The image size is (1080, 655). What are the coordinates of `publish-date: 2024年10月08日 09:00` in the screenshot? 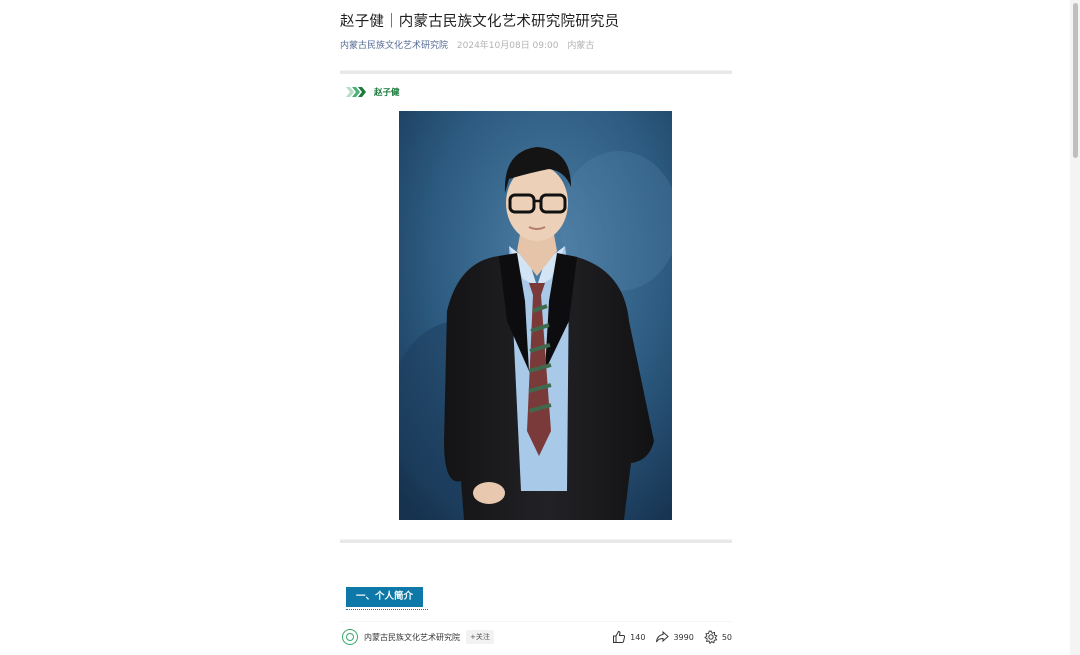 It's located at (507, 46).